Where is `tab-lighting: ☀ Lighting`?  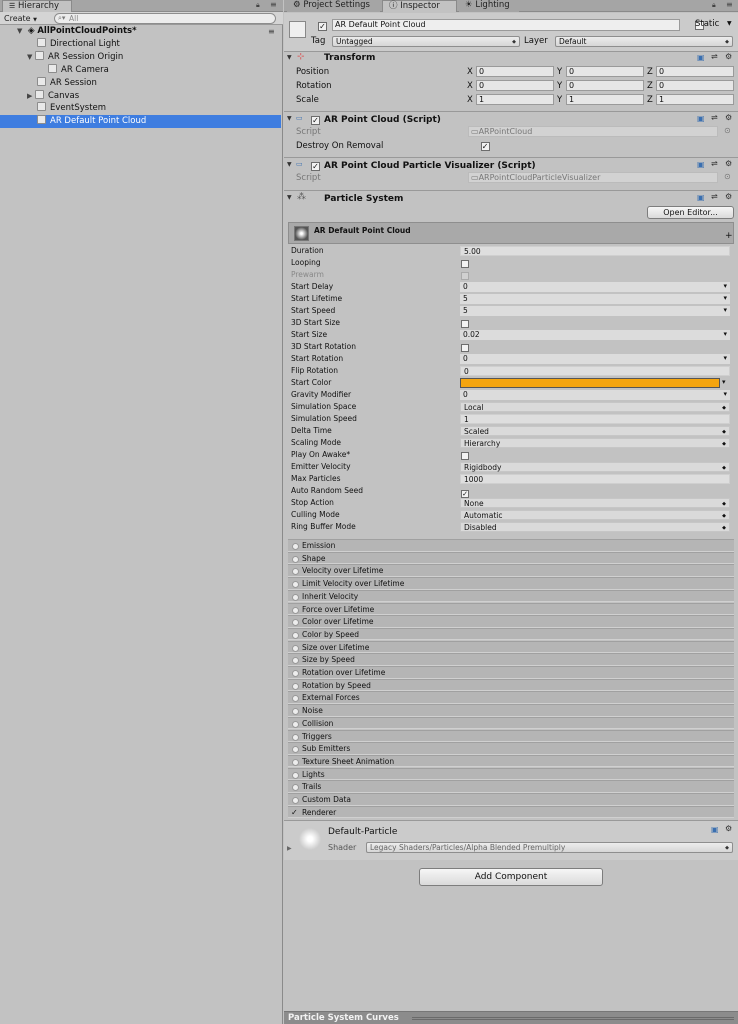 tab-lighting: ☀ Lighting is located at coordinates (489, 6).